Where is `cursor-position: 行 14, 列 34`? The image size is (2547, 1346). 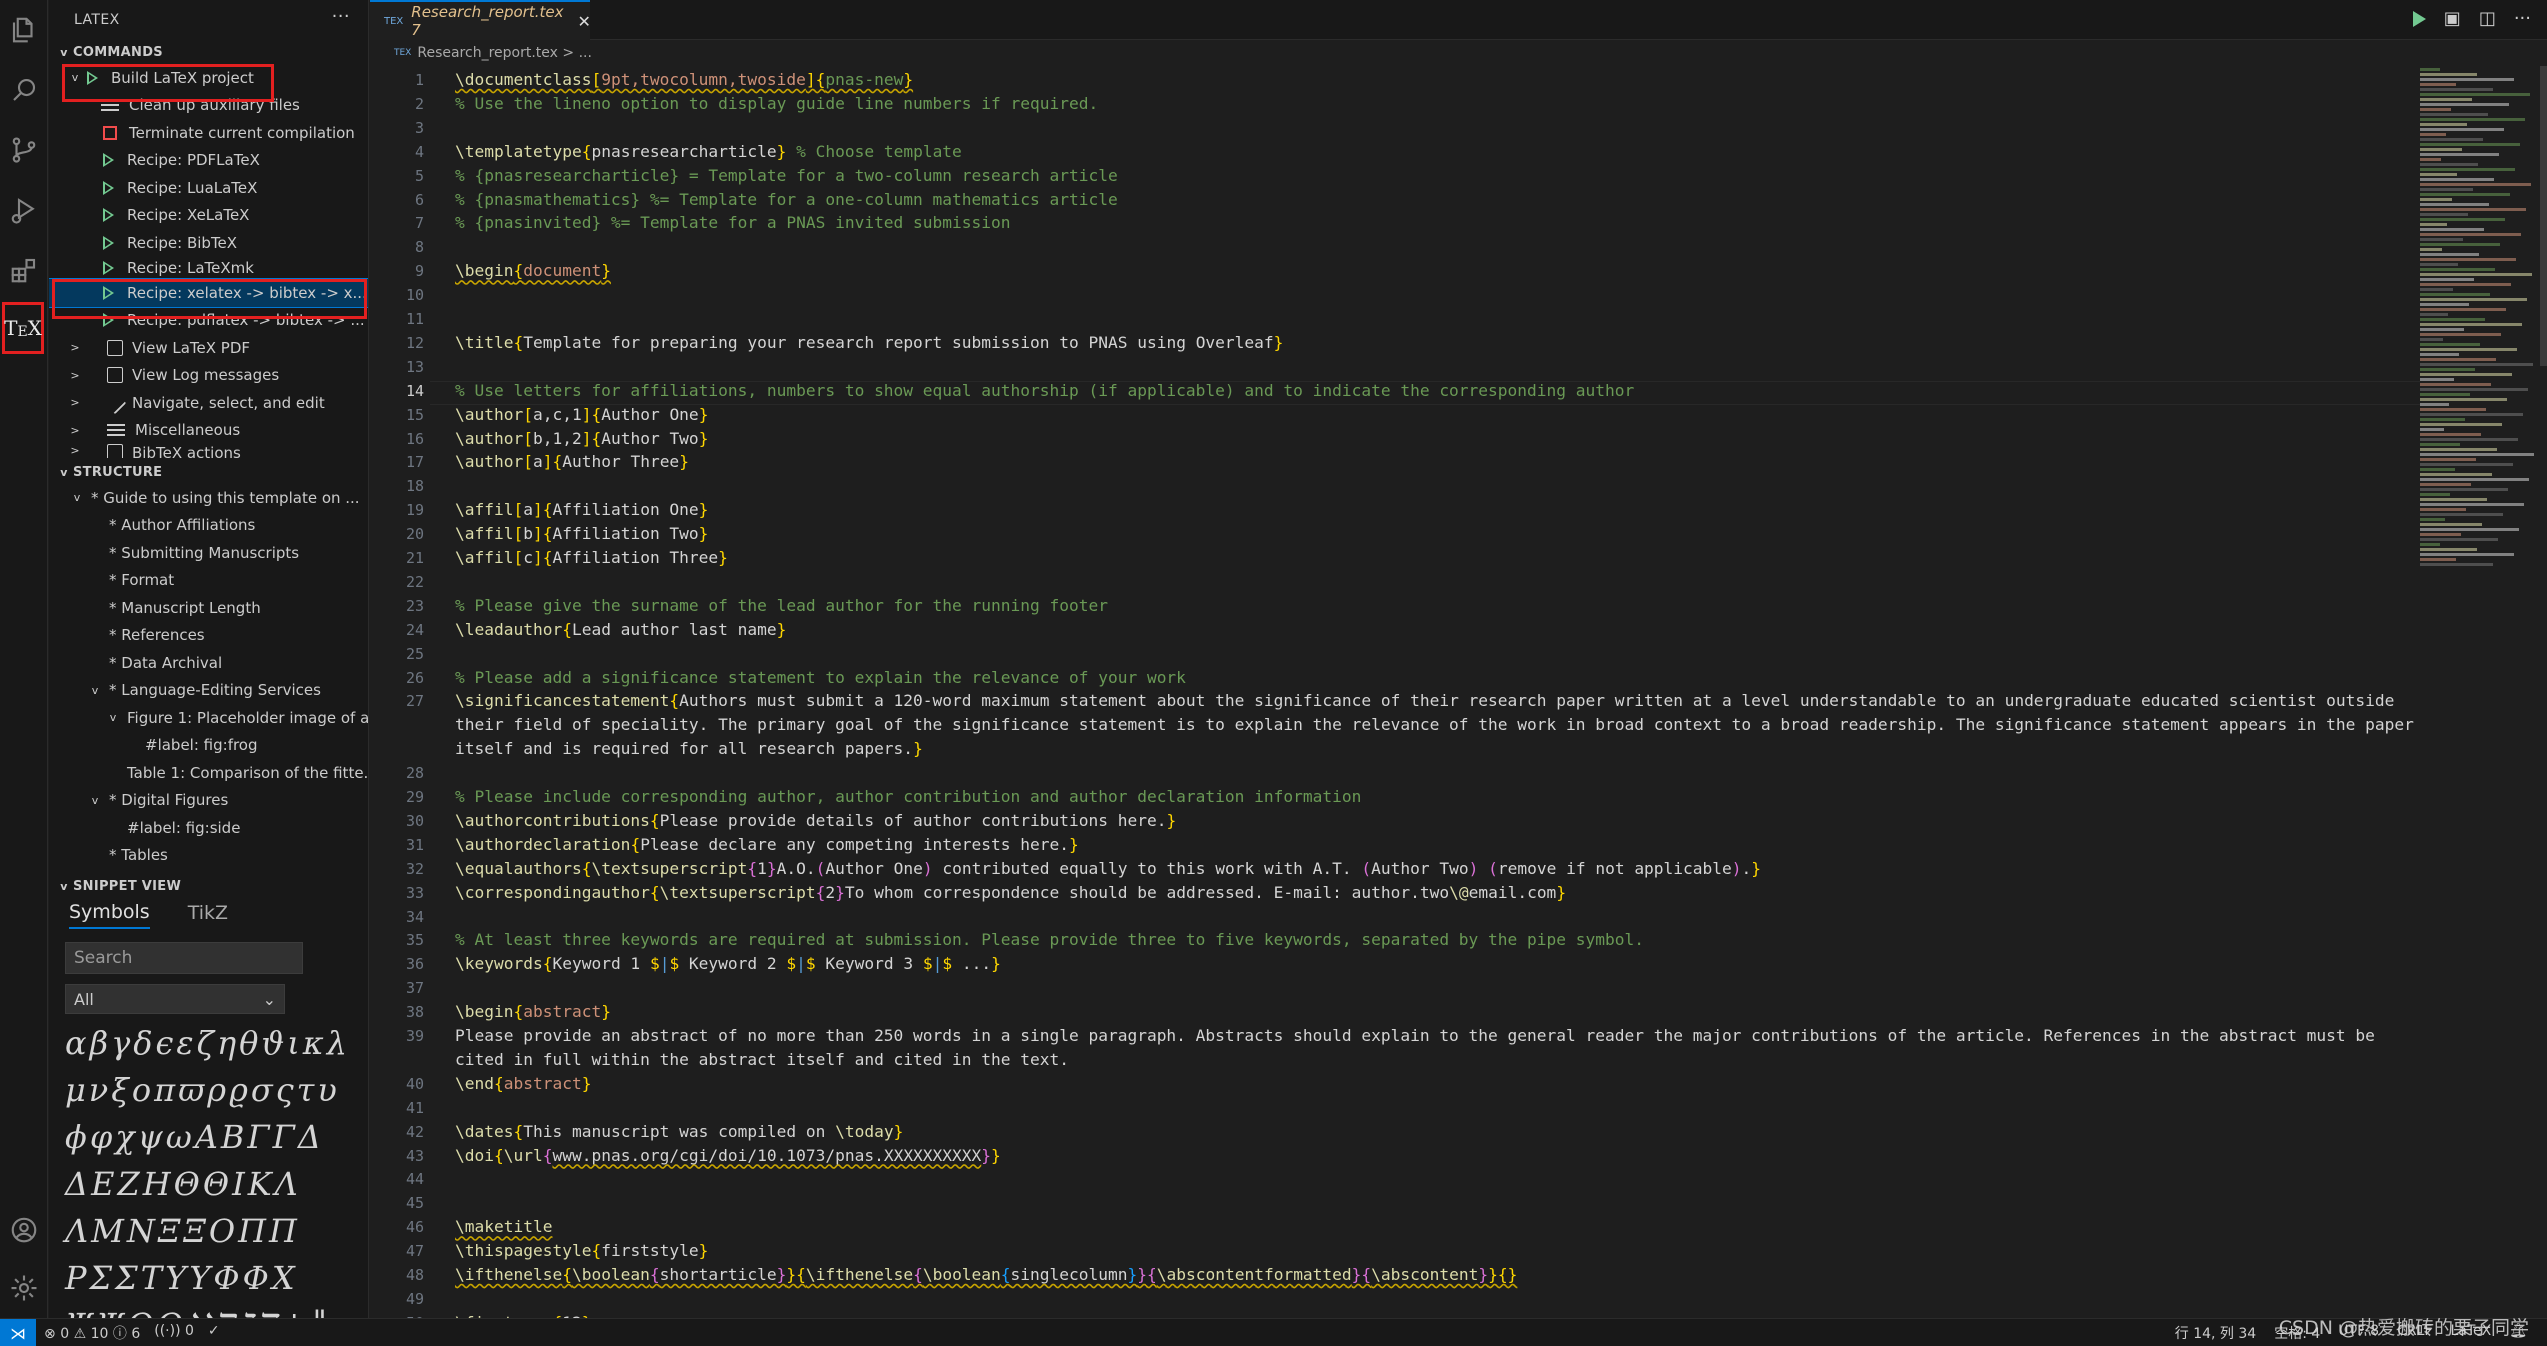
cursor-position: 行 14, 列 34 is located at coordinates (2215, 1333).